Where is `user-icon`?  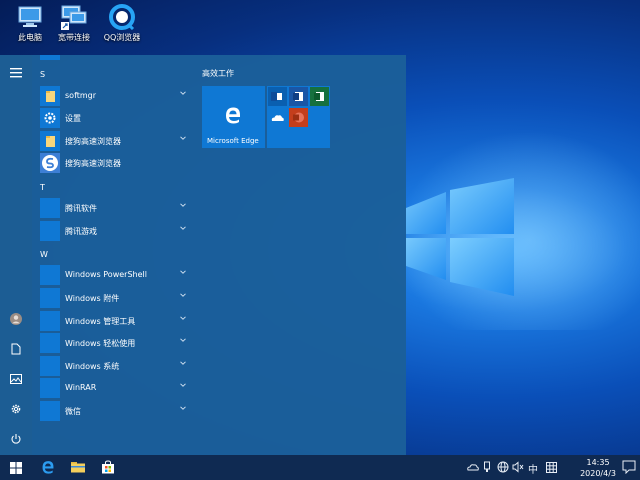 user-icon is located at coordinates (16, 321).